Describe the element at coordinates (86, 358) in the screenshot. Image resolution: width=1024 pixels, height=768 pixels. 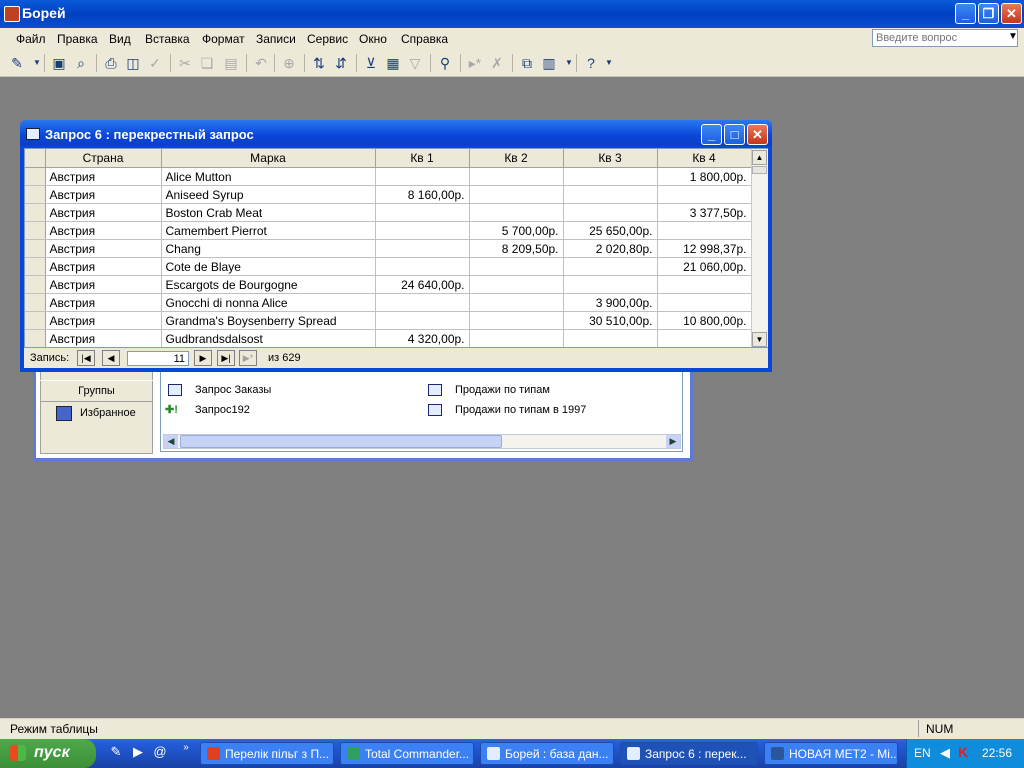
I see `first-record-button: |◀` at that location.